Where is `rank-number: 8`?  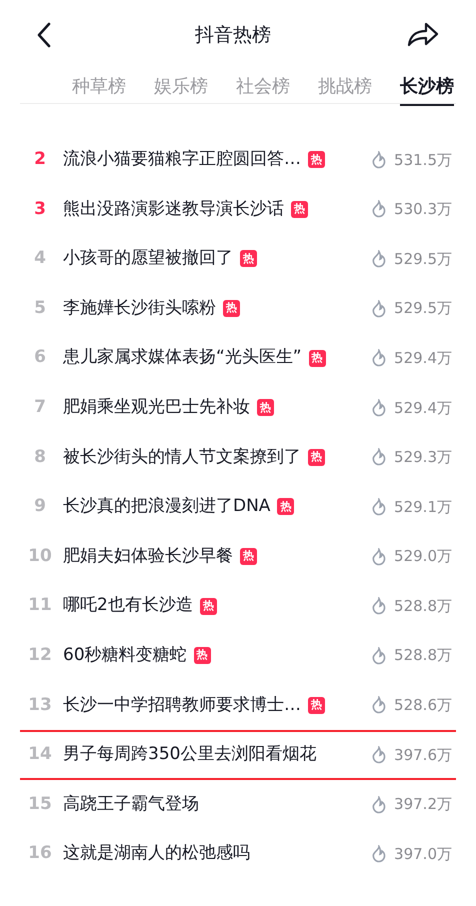
rank-number: 8 is located at coordinates (40, 457).